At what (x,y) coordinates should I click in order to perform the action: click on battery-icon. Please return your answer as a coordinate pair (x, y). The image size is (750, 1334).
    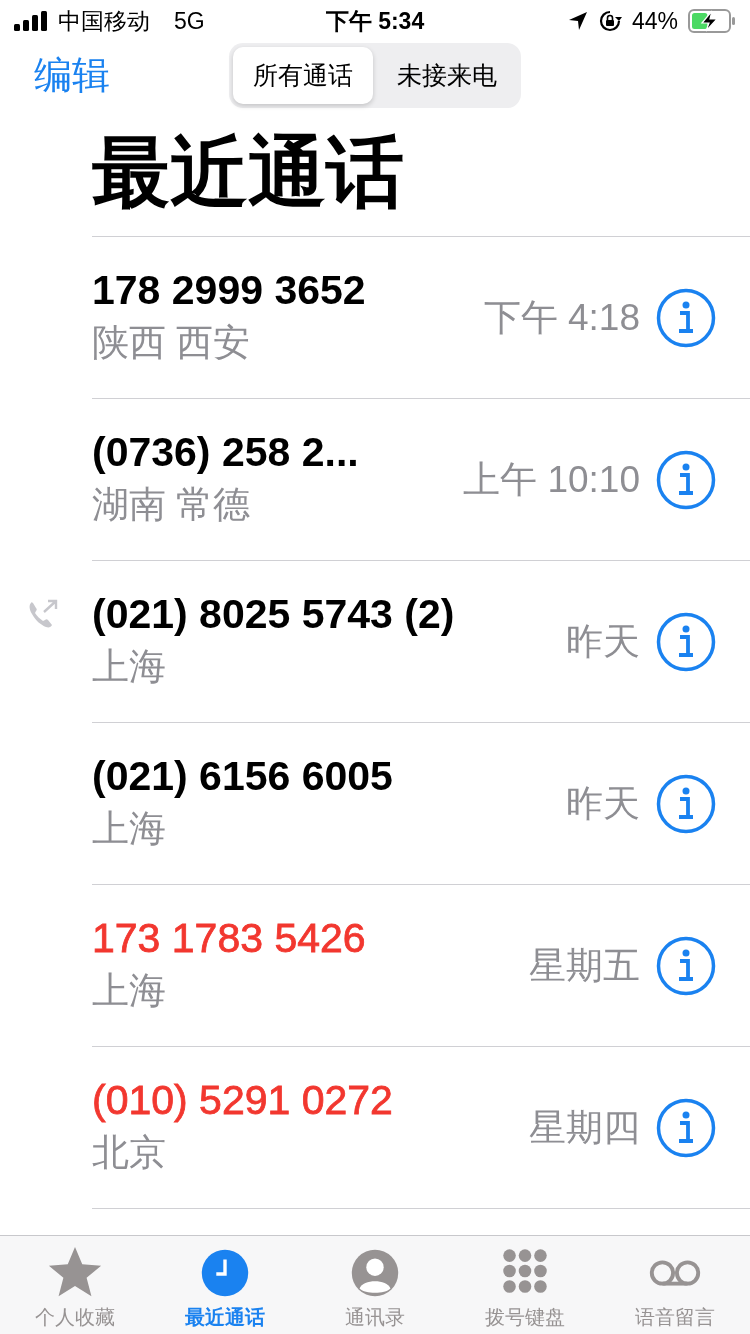
    Looking at the image, I should click on (712, 21).